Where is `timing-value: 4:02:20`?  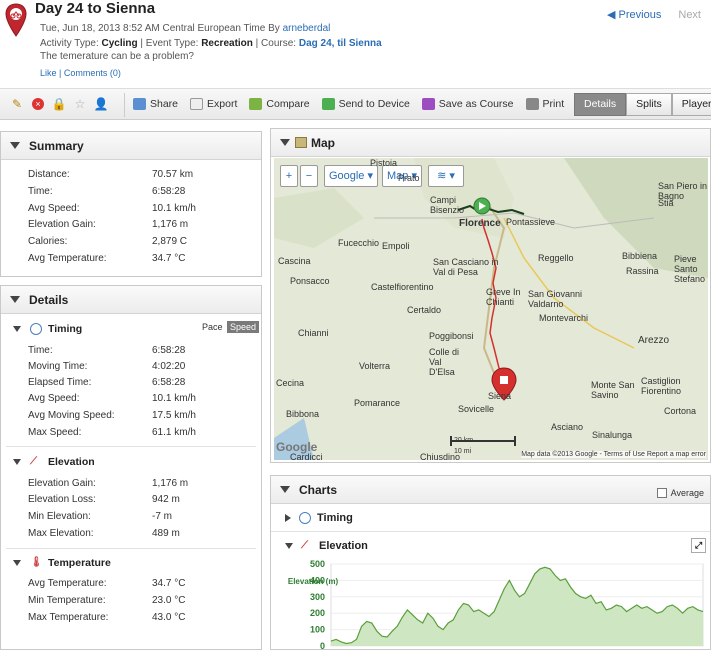 timing-value: 4:02:20 is located at coordinates (169, 366).